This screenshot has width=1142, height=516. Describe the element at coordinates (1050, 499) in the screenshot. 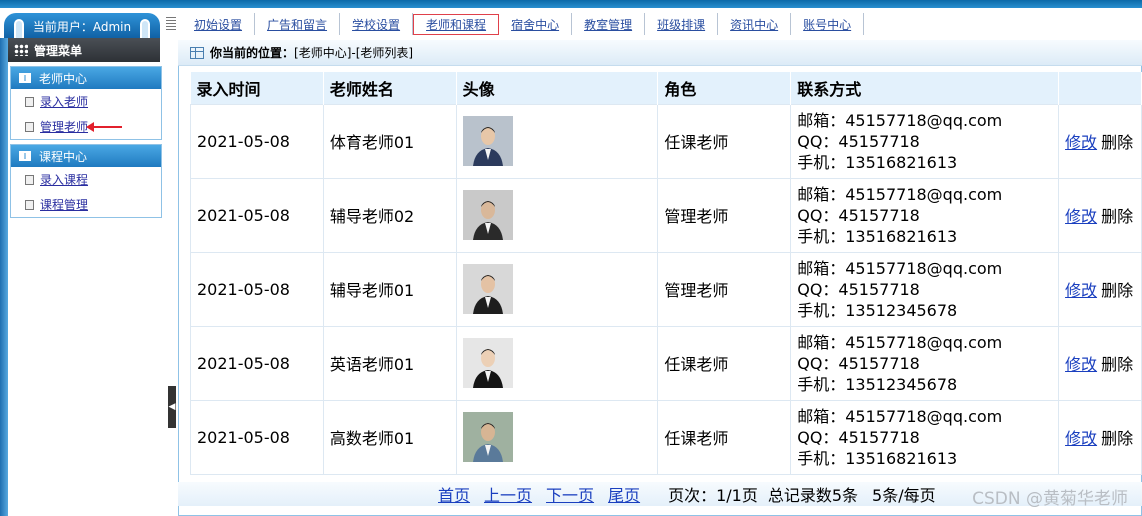

I see `watermark: CSDN @黄菊华老师` at that location.